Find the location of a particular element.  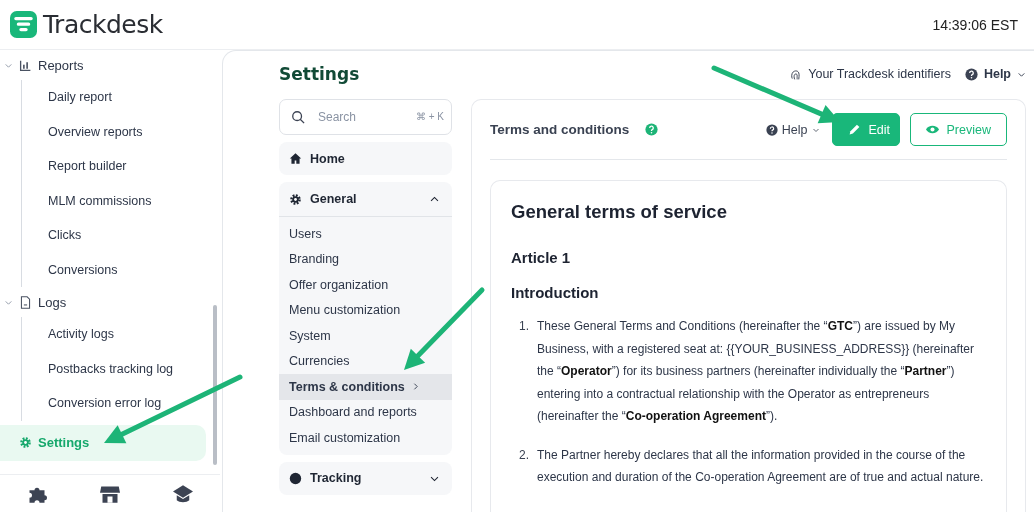

sidebar-item: Clicks is located at coordinates (121, 235).